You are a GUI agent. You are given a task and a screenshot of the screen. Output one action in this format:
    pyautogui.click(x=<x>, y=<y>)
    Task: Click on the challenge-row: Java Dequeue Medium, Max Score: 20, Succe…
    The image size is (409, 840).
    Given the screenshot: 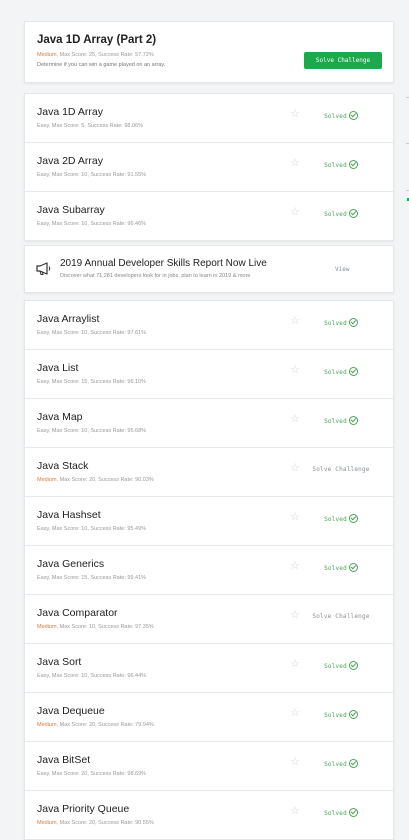 What is the action you would take?
    pyautogui.click(x=209, y=717)
    